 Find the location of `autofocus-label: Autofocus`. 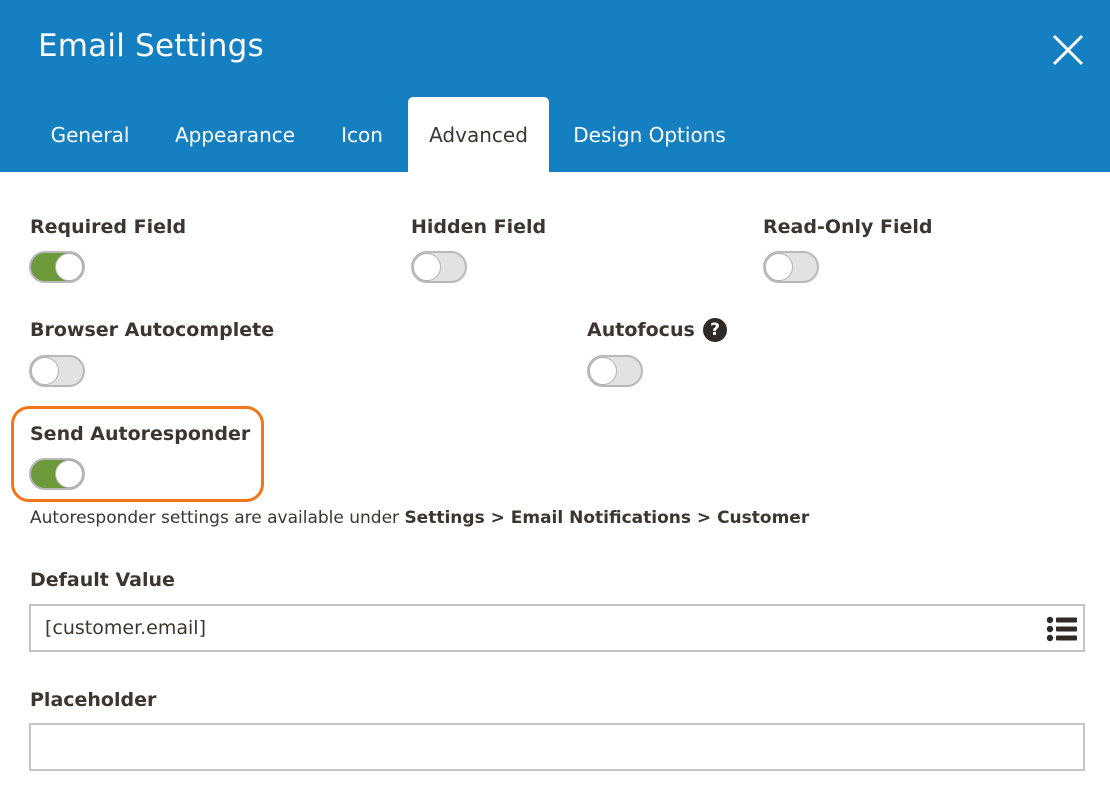

autofocus-label: Autofocus is located at coordinates (641, 330).